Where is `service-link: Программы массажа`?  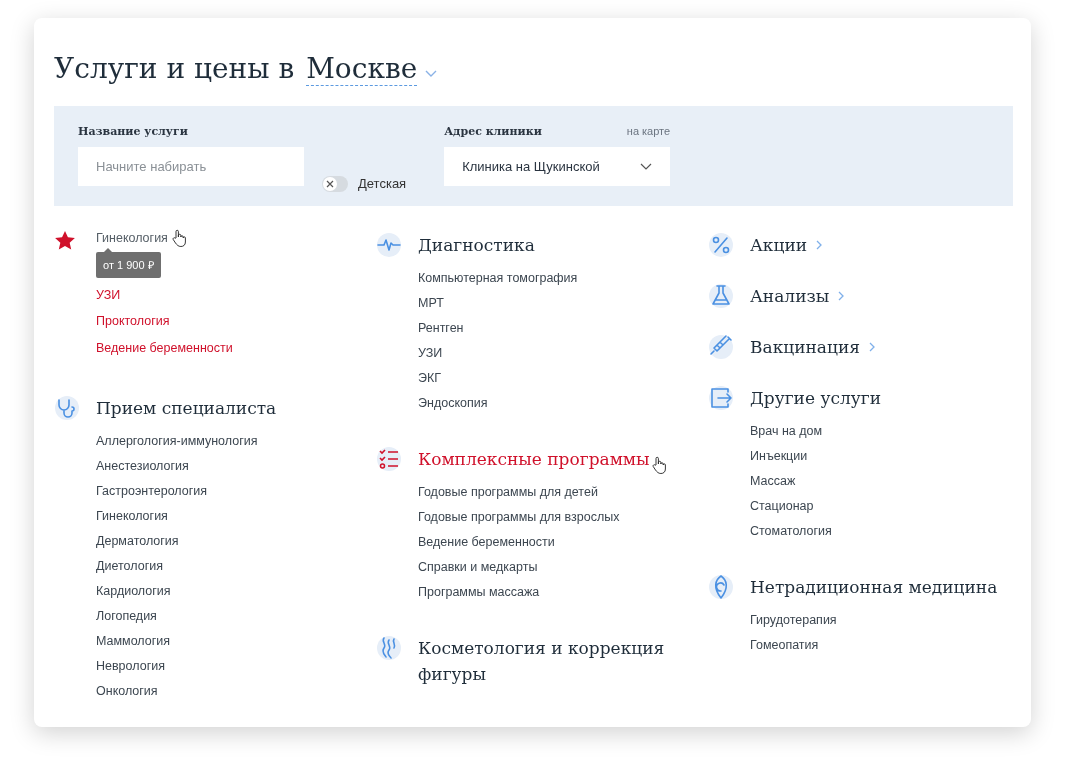 service-link: Программы массажа is located at coordinates (479, 592).